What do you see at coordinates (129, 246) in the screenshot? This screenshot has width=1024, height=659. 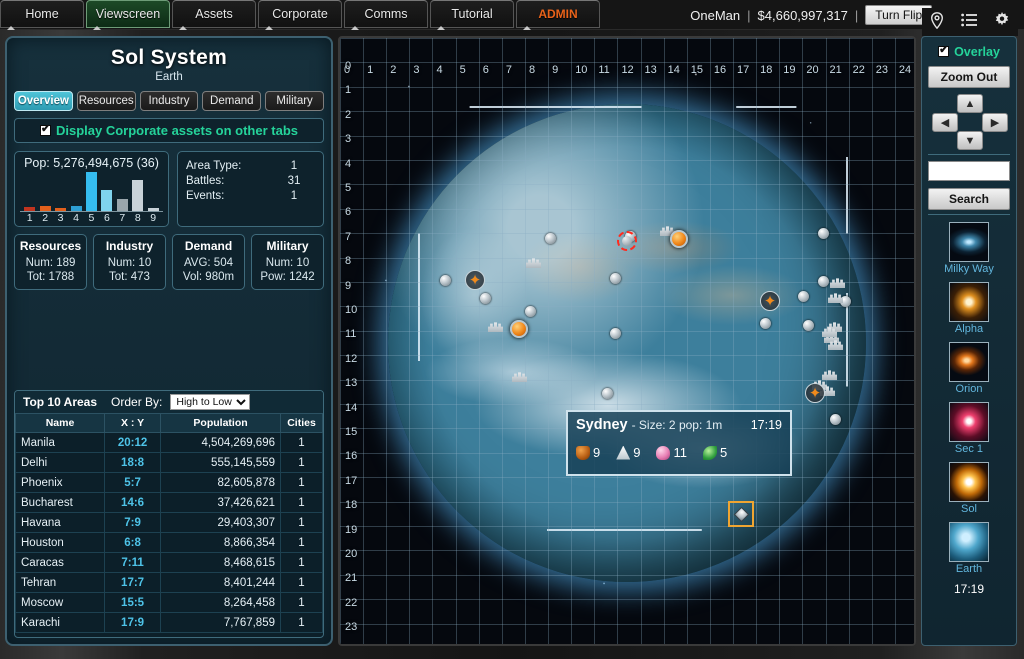 I see `stat-card-title: Industry` at bounding box center [129, 246].